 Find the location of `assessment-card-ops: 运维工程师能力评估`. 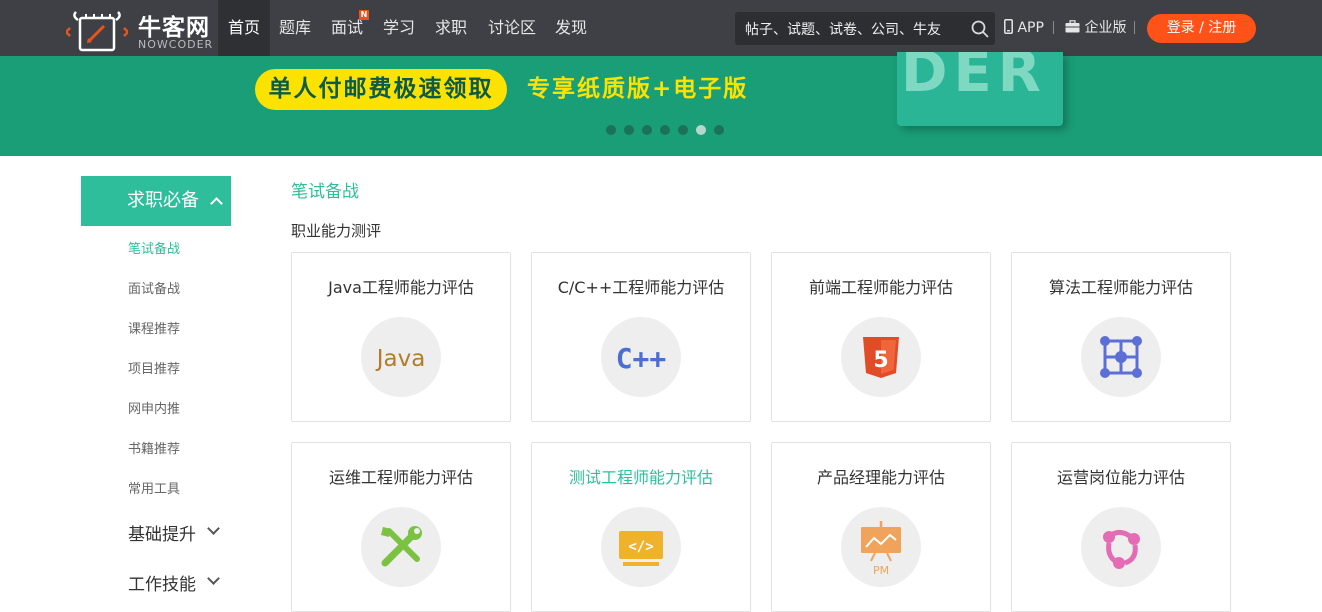

assessment-card-ops: 运维工程师能力评估 is located at coordinates (401, 527).